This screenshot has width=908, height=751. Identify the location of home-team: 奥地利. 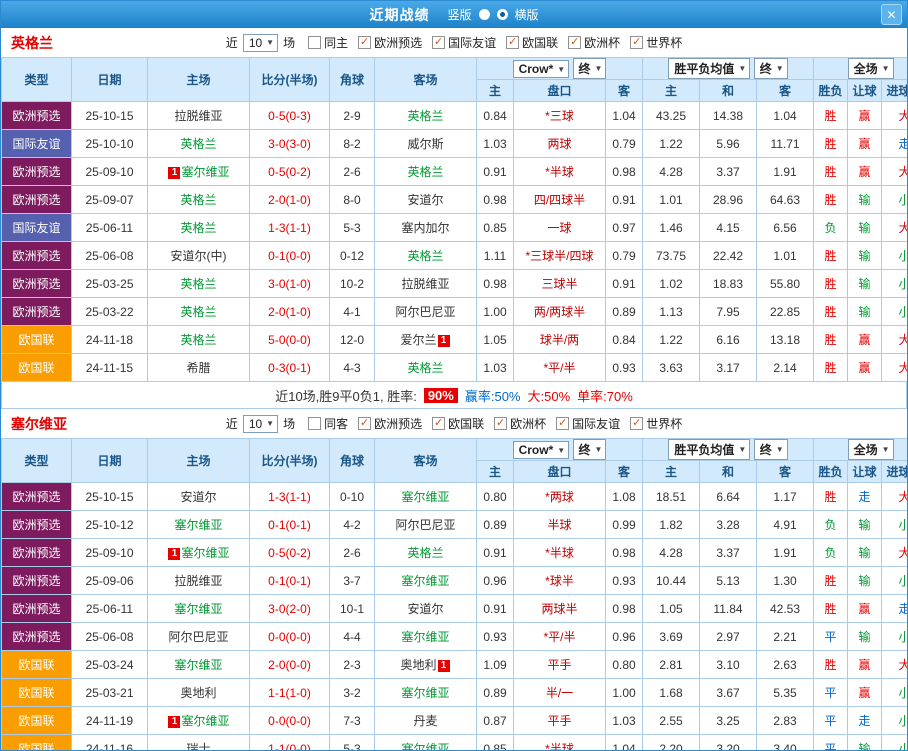
(198, 692).